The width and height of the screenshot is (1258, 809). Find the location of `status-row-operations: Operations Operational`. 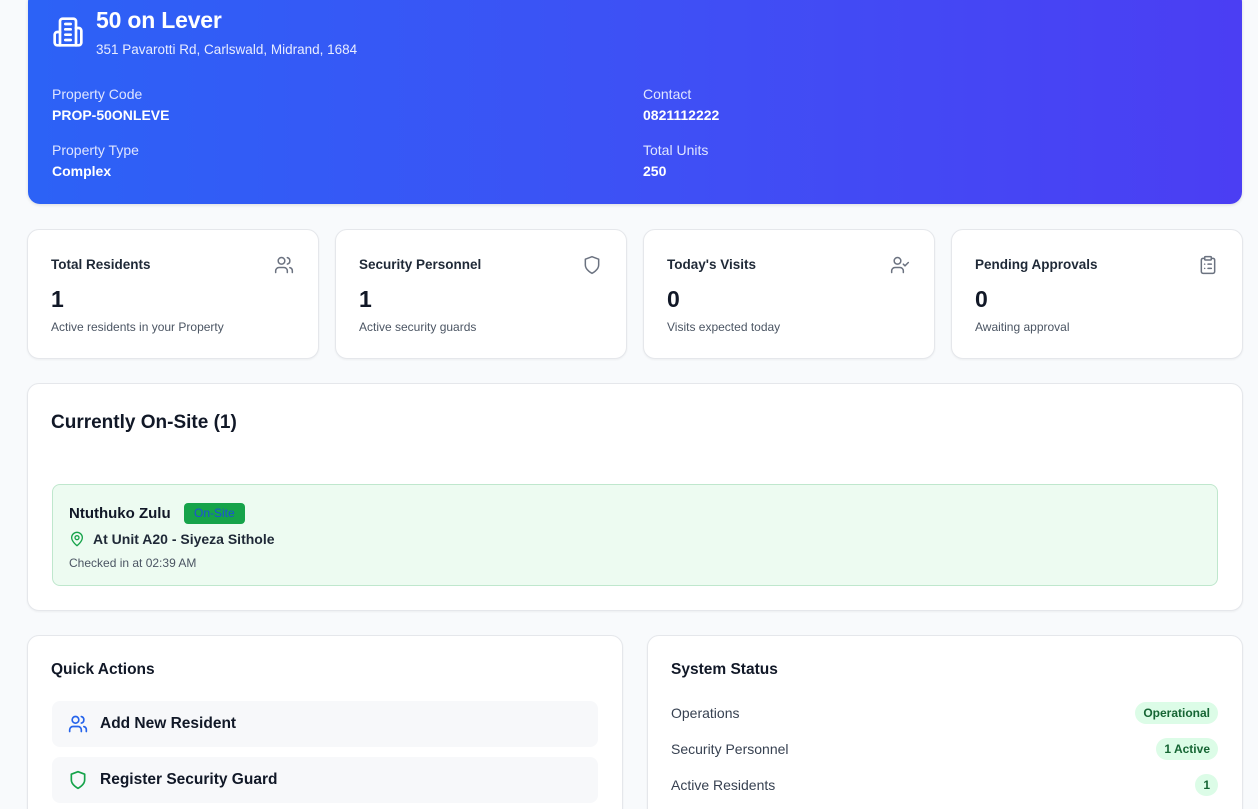

status-row-operations: Operations Operational is located at coordinates (944, 713).